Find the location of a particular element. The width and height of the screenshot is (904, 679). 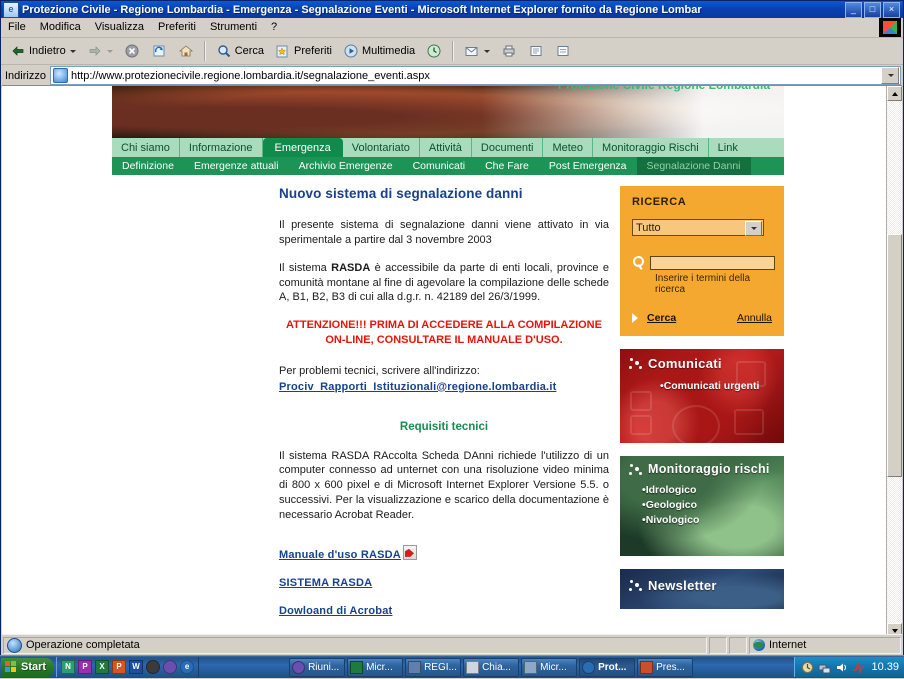

nav-item-emergenza: Emergenza is located at coordinates (303, 147).